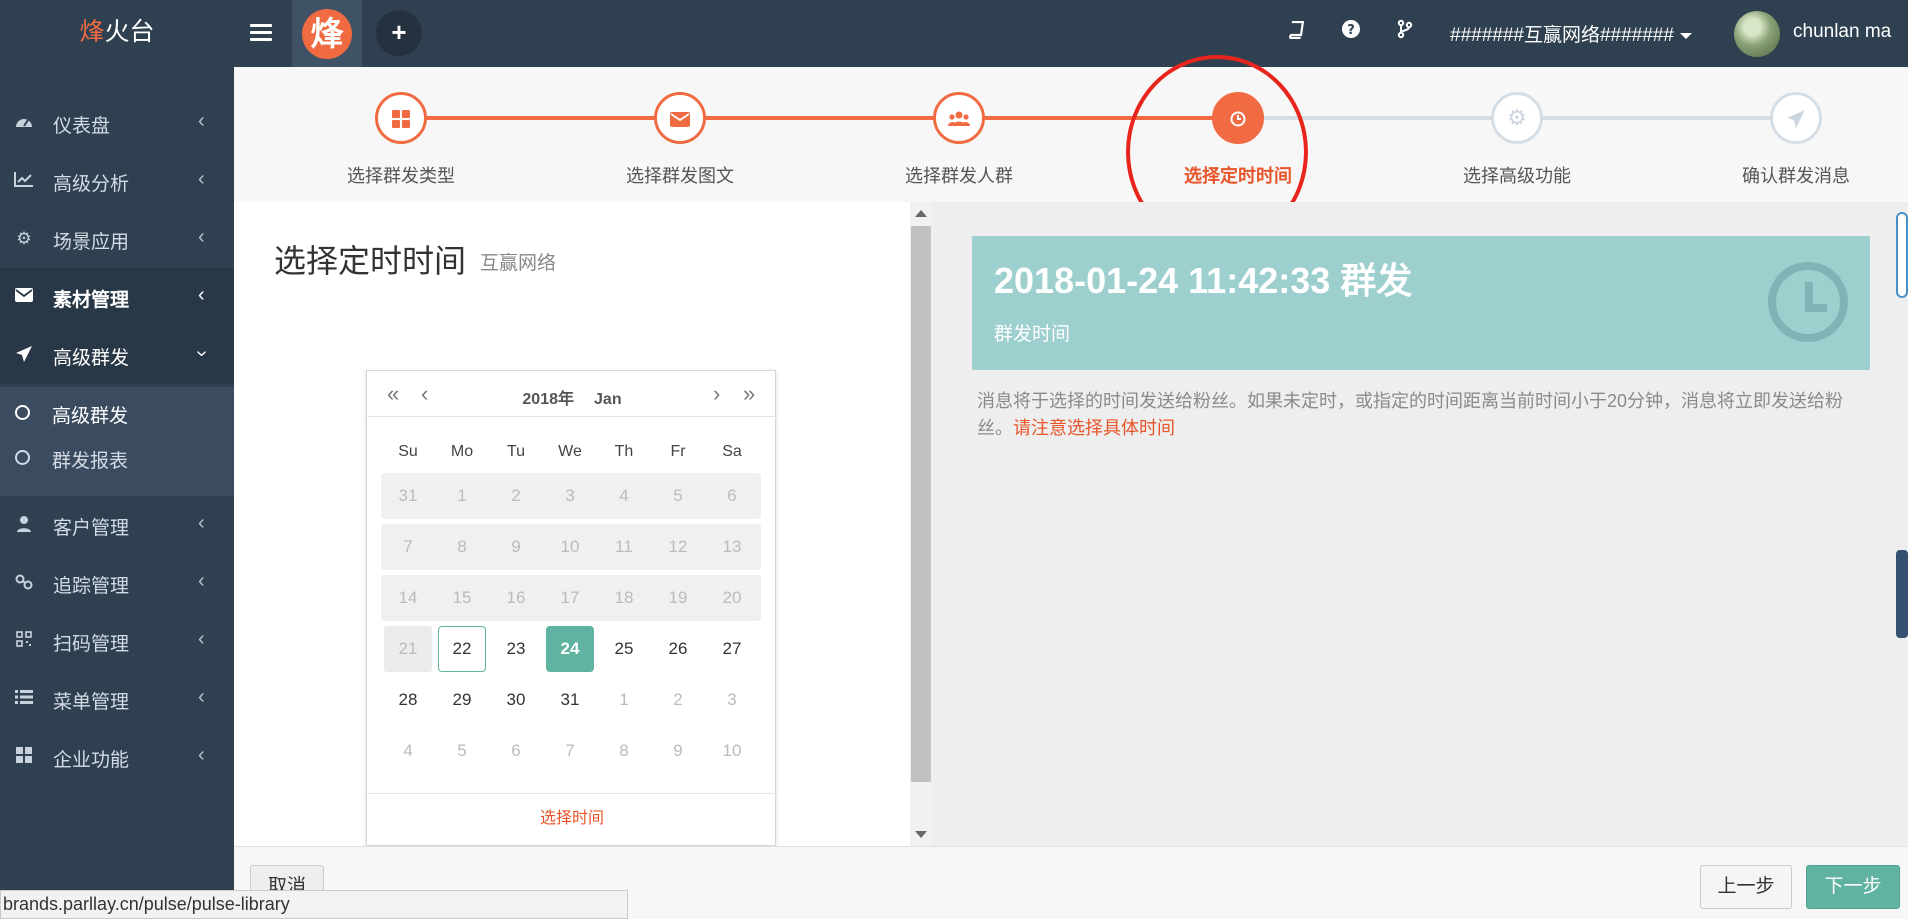 Image resolution: width=1908 pixels, height=919 pixels. I want to click on calendar-day-next-month: 1, so click(624, 700).